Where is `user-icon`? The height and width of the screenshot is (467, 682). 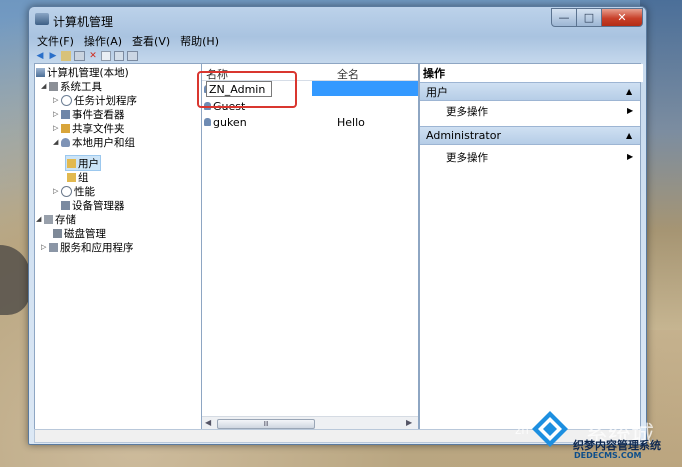
user-icon is located at coordinates (207, 122).